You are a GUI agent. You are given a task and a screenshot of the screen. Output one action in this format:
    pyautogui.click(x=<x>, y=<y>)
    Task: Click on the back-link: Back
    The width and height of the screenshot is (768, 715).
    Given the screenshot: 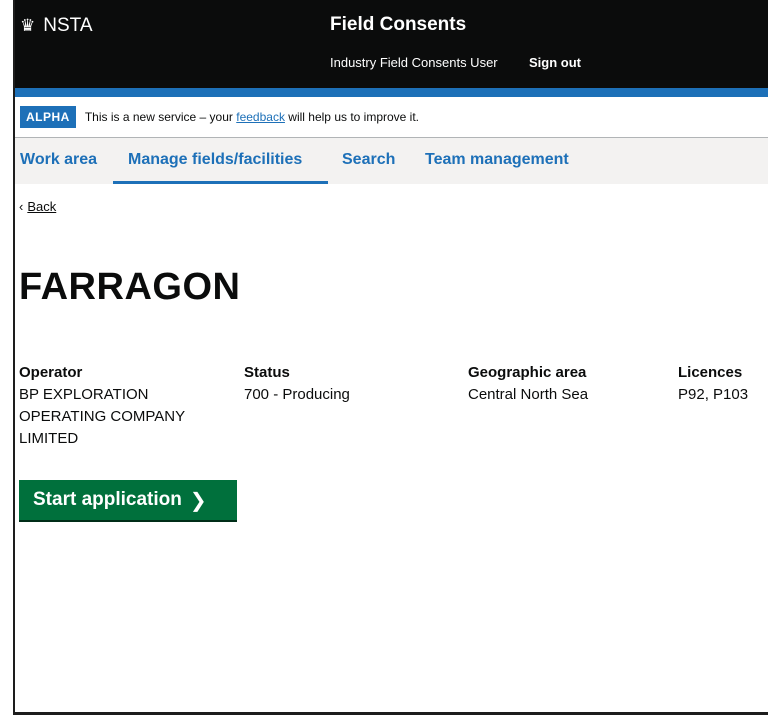 What is the action you would take?
    pyautogui.click(x=41, y=206)
    